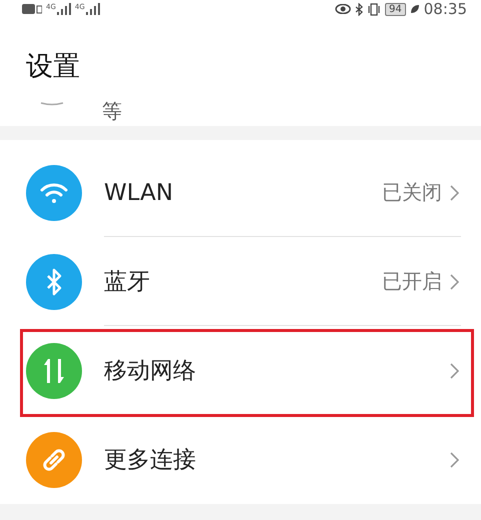 This screenshot has width=481, height=520. Describe the element at coordinates (54, 370) in the screenshot. I see `up-down-arrows-icon` at that location.